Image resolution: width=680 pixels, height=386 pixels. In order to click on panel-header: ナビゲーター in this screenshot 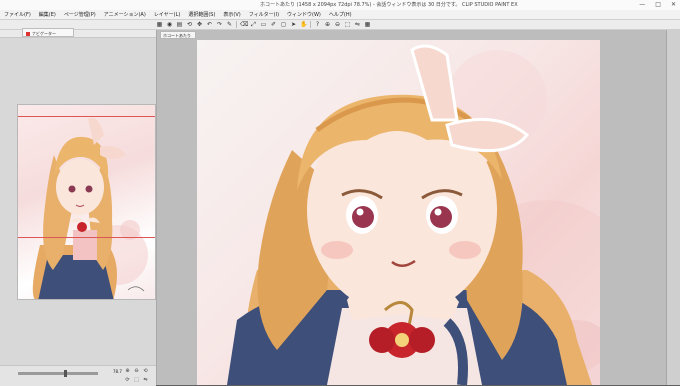, I will do `click(78, 33)`.